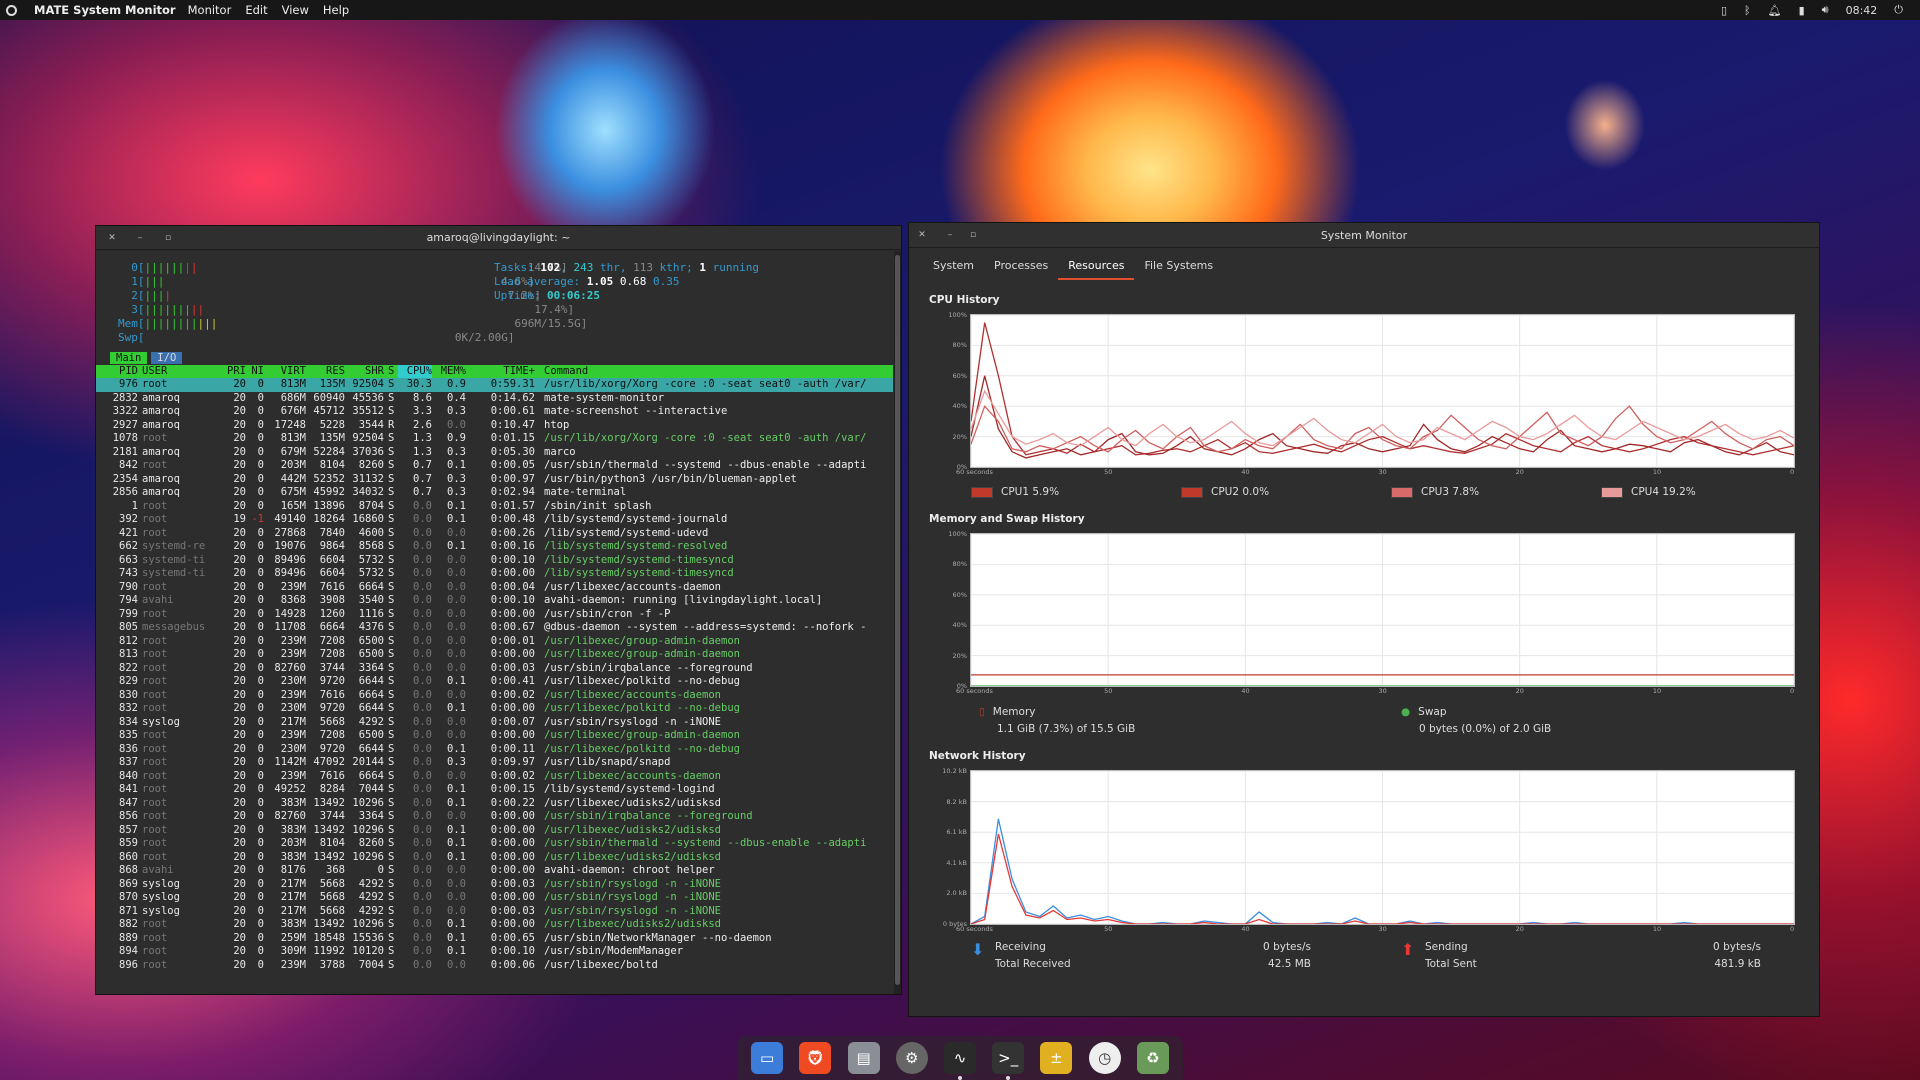 The image size is (1920, 1080). Describe the element at coordinates (1435, 492) in the screenshot. I see `cpu-legend-item: CPU3 7.8%` at that location.